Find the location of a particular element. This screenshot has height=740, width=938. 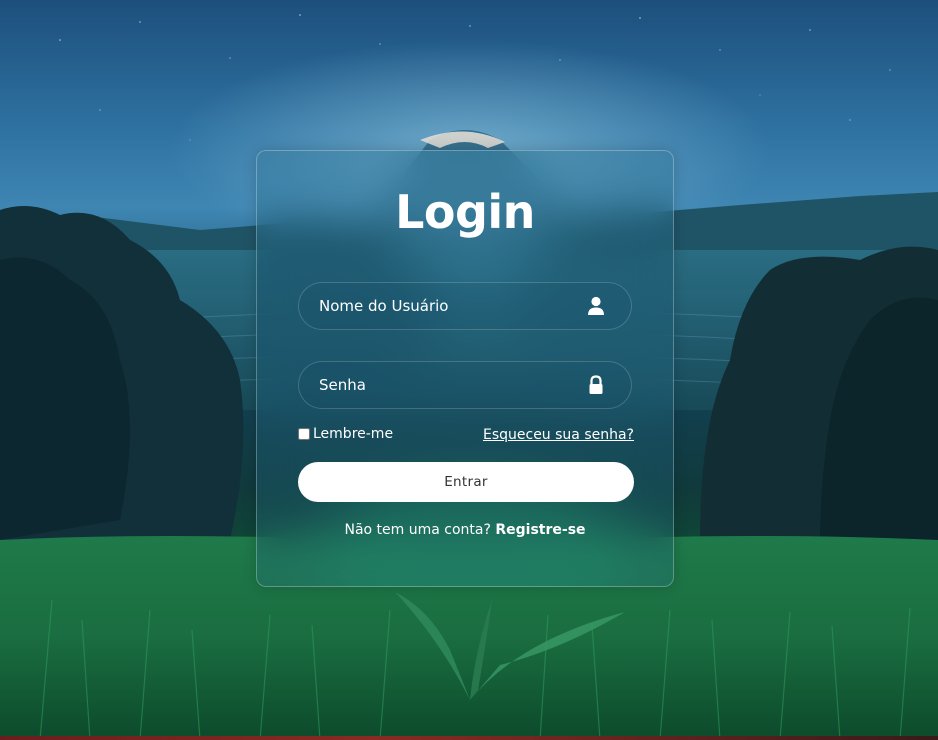

password-field is located at coordinates (465, 385).